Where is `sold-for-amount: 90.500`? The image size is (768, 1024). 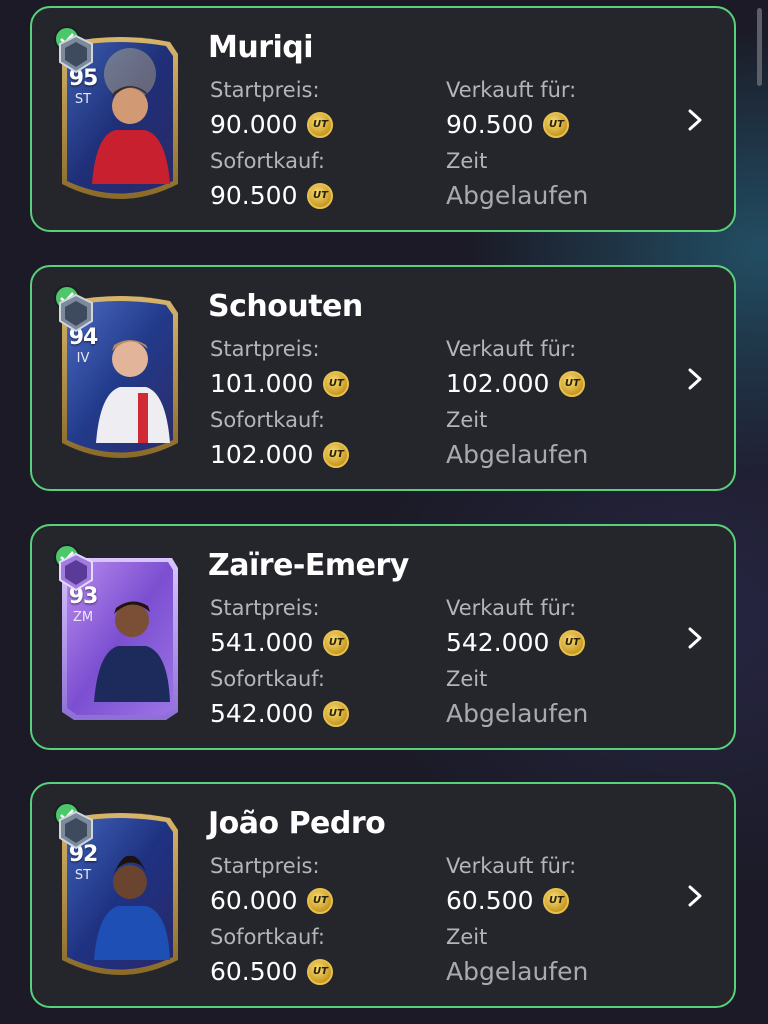 sold-for-amount: 90.500 is located at coordinates (490, 124).